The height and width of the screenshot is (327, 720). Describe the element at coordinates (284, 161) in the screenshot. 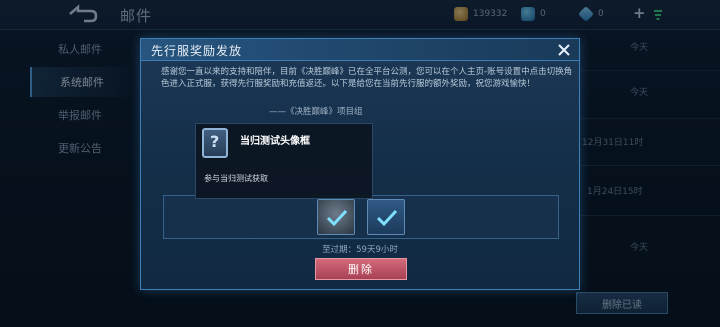

I see `item-tooltip: ? 当归测试头像框 参与当归测试获取` at that location.